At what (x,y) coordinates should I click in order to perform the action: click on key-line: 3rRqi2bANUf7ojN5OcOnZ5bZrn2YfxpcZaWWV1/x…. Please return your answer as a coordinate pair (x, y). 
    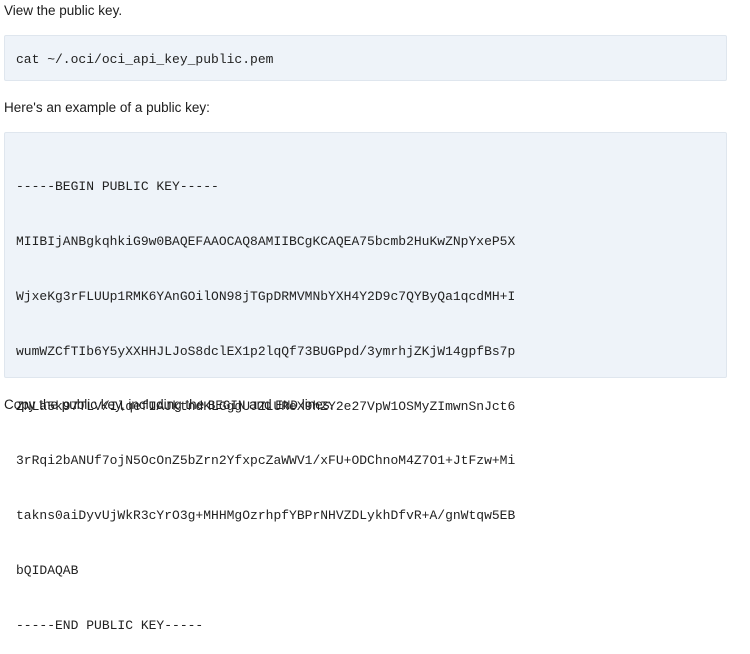
    Looking at the image, I should click on (266, 461).